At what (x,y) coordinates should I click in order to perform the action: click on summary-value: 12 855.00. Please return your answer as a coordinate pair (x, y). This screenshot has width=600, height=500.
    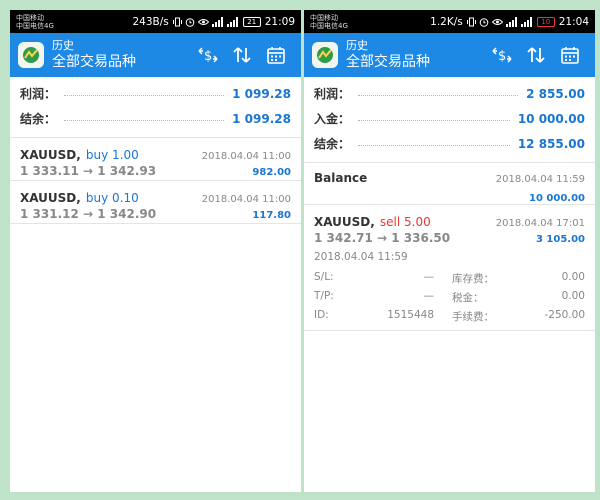
    Looking at the image, I should click on (551, 143).